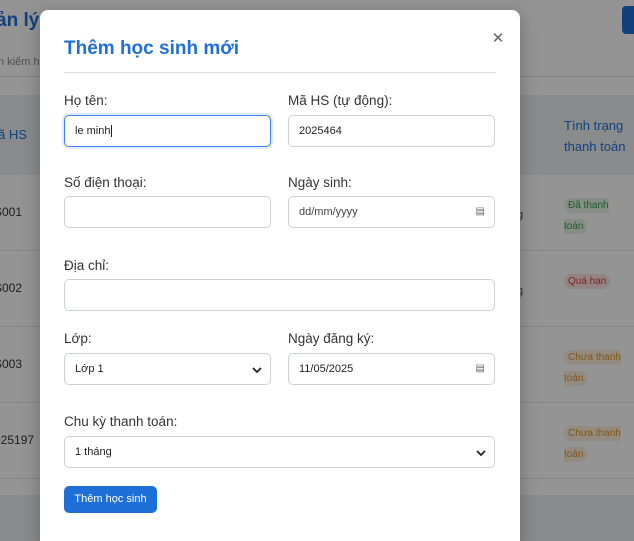 Image resolution: width=634 pixels, height=541 pixels. What do you see at coordinates (86, 100) in the screenshot?
I see `name-label: Họ tên:` at bounding box center [86, 100].